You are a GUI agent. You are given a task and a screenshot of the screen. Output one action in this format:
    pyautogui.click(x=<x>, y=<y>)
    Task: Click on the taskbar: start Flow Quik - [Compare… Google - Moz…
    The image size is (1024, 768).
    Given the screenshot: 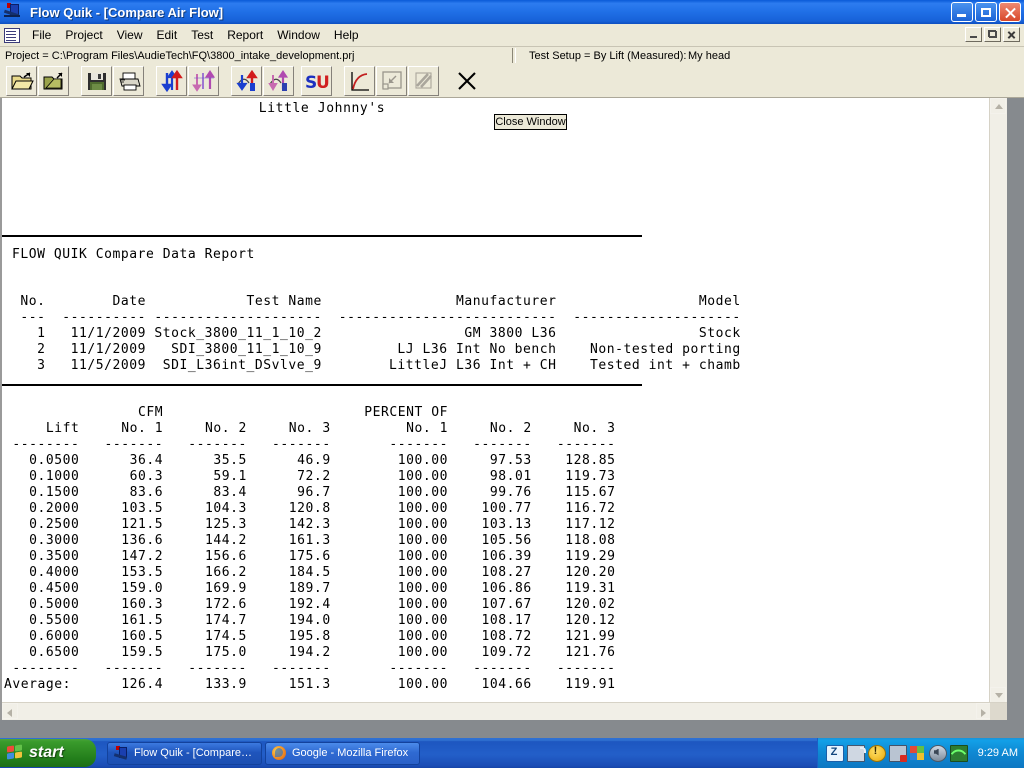 What is the action you would take?
    pyautogui.click(x=512, y=753)
    